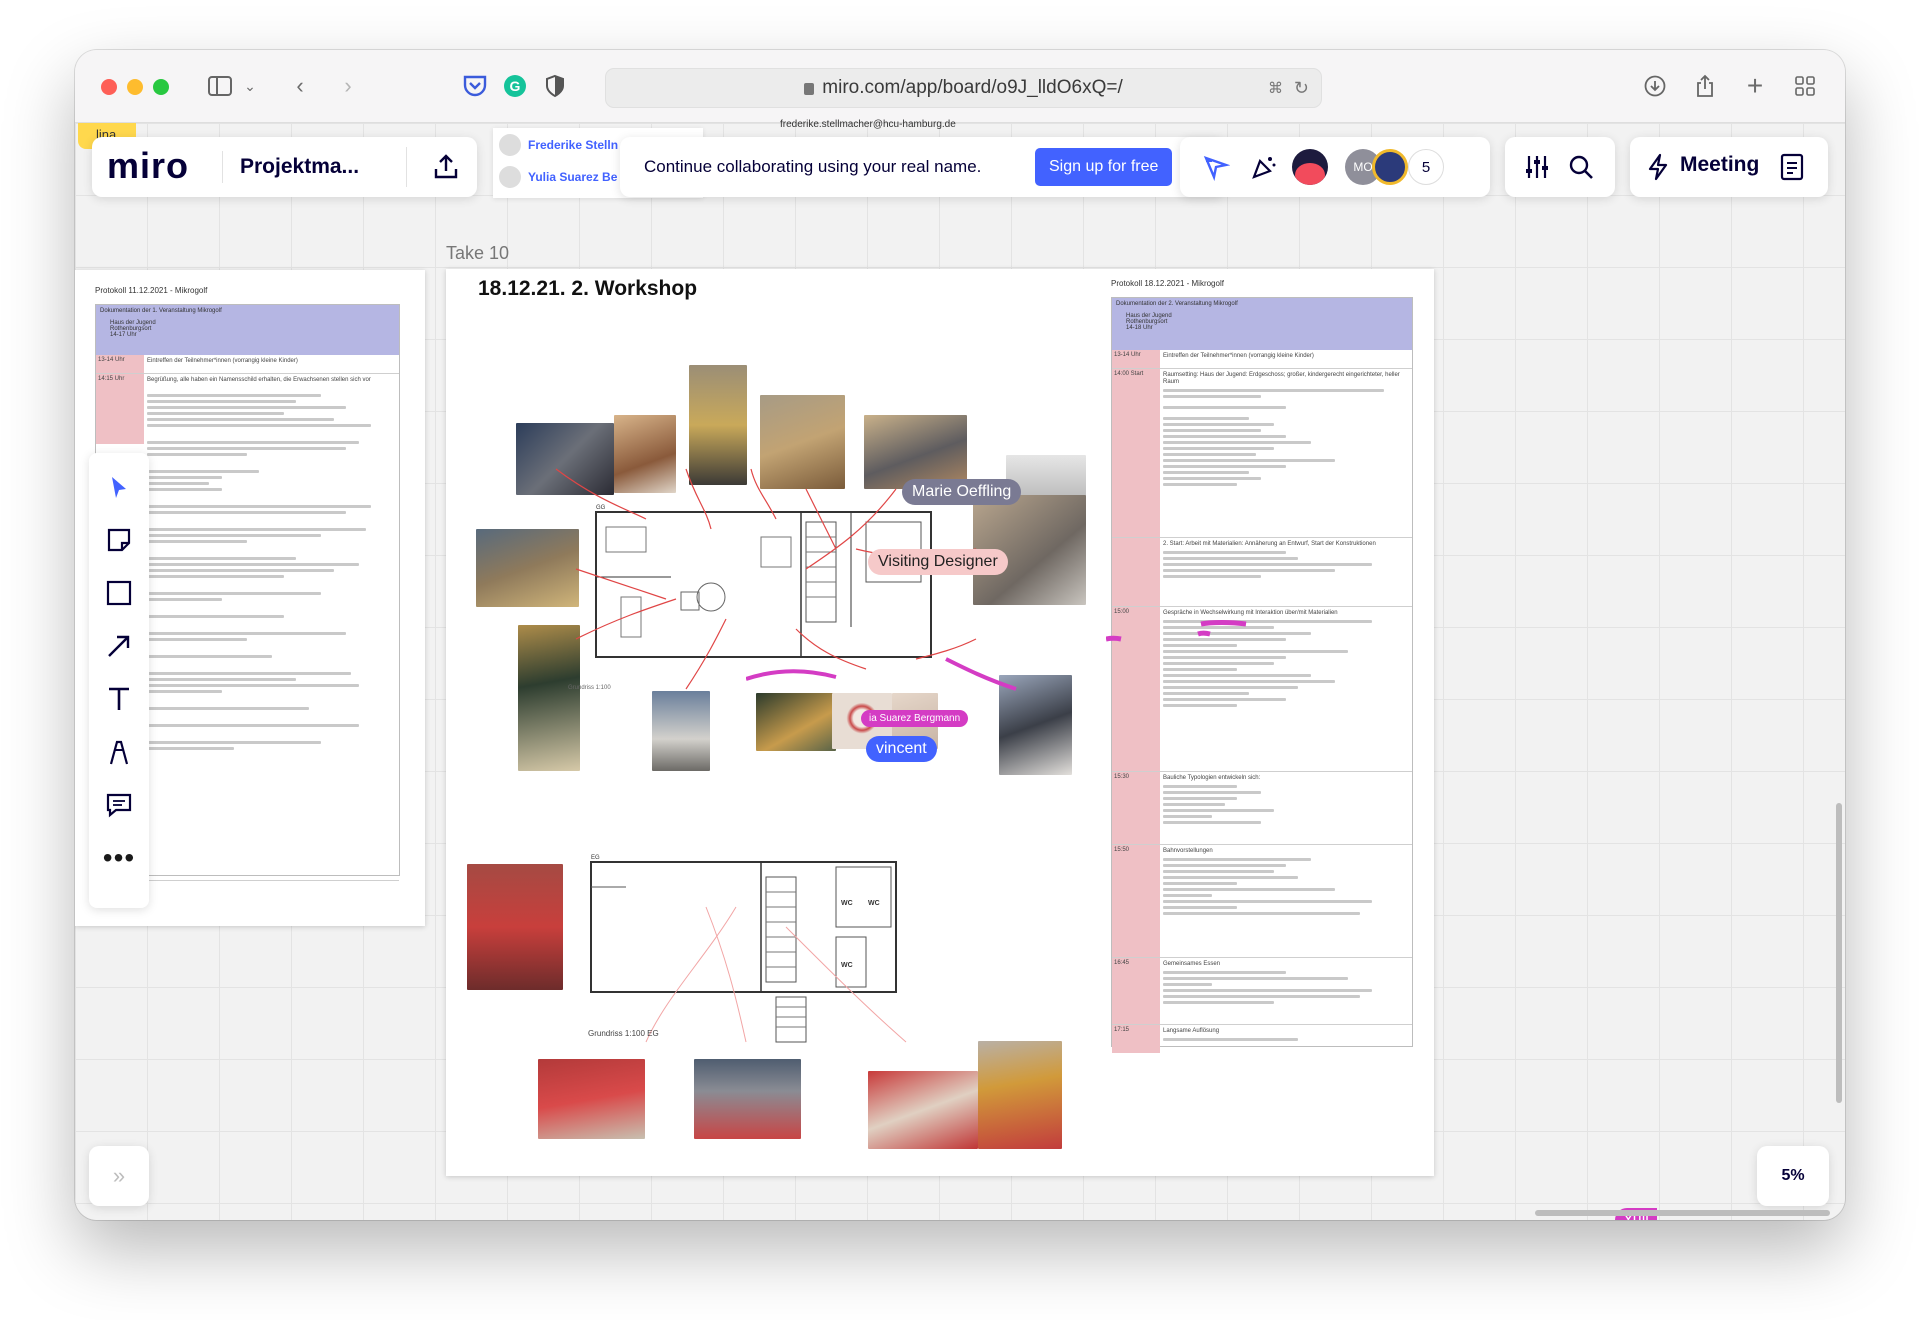 The image size is (1920, 1320). Describe the element at coordinates (119, 1176) in the screenshot. I see `expand-button: »` at that location.